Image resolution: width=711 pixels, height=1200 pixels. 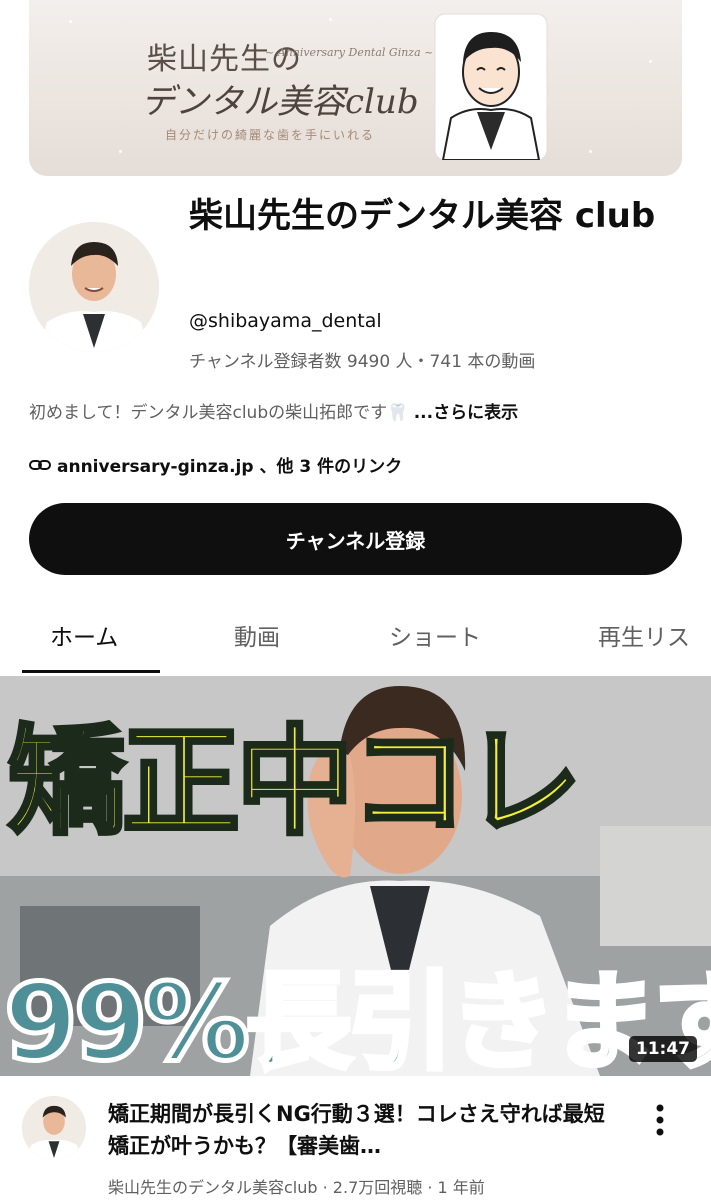 What do you see at coordinates (285, 321) in the screenshot?
I see `channel-handle: @shibayama_dental` at bounding box center [285, 321].